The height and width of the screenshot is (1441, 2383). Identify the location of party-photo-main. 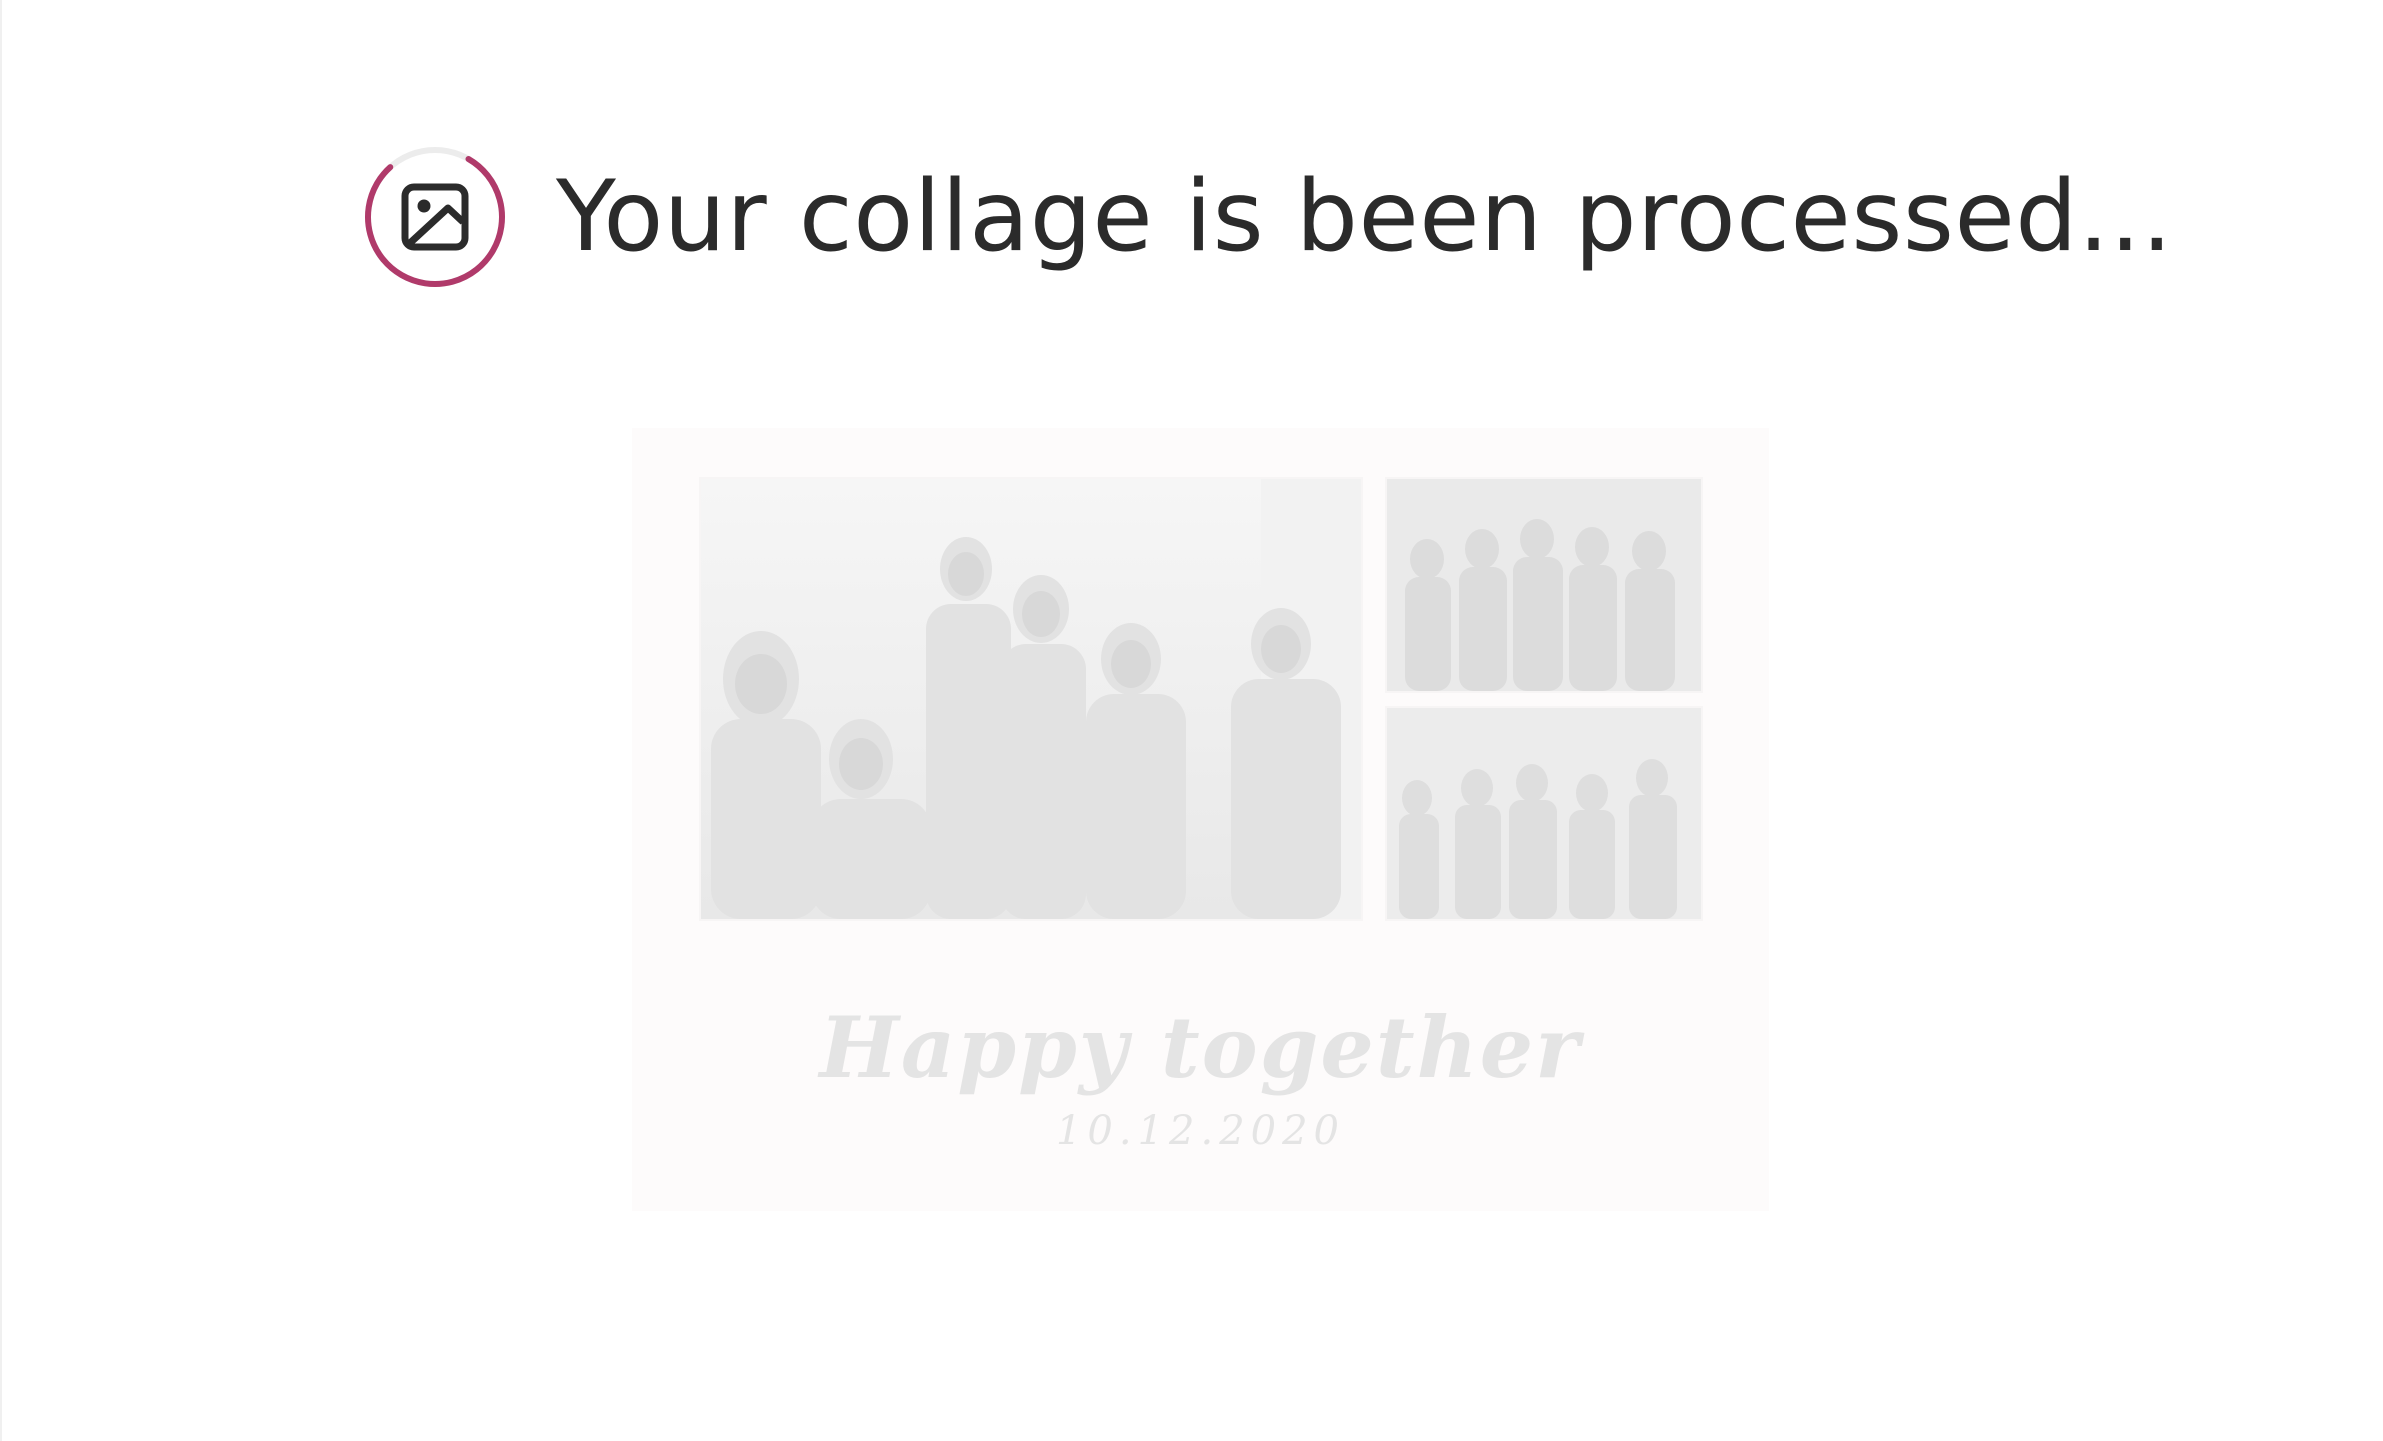
(1031, 699).